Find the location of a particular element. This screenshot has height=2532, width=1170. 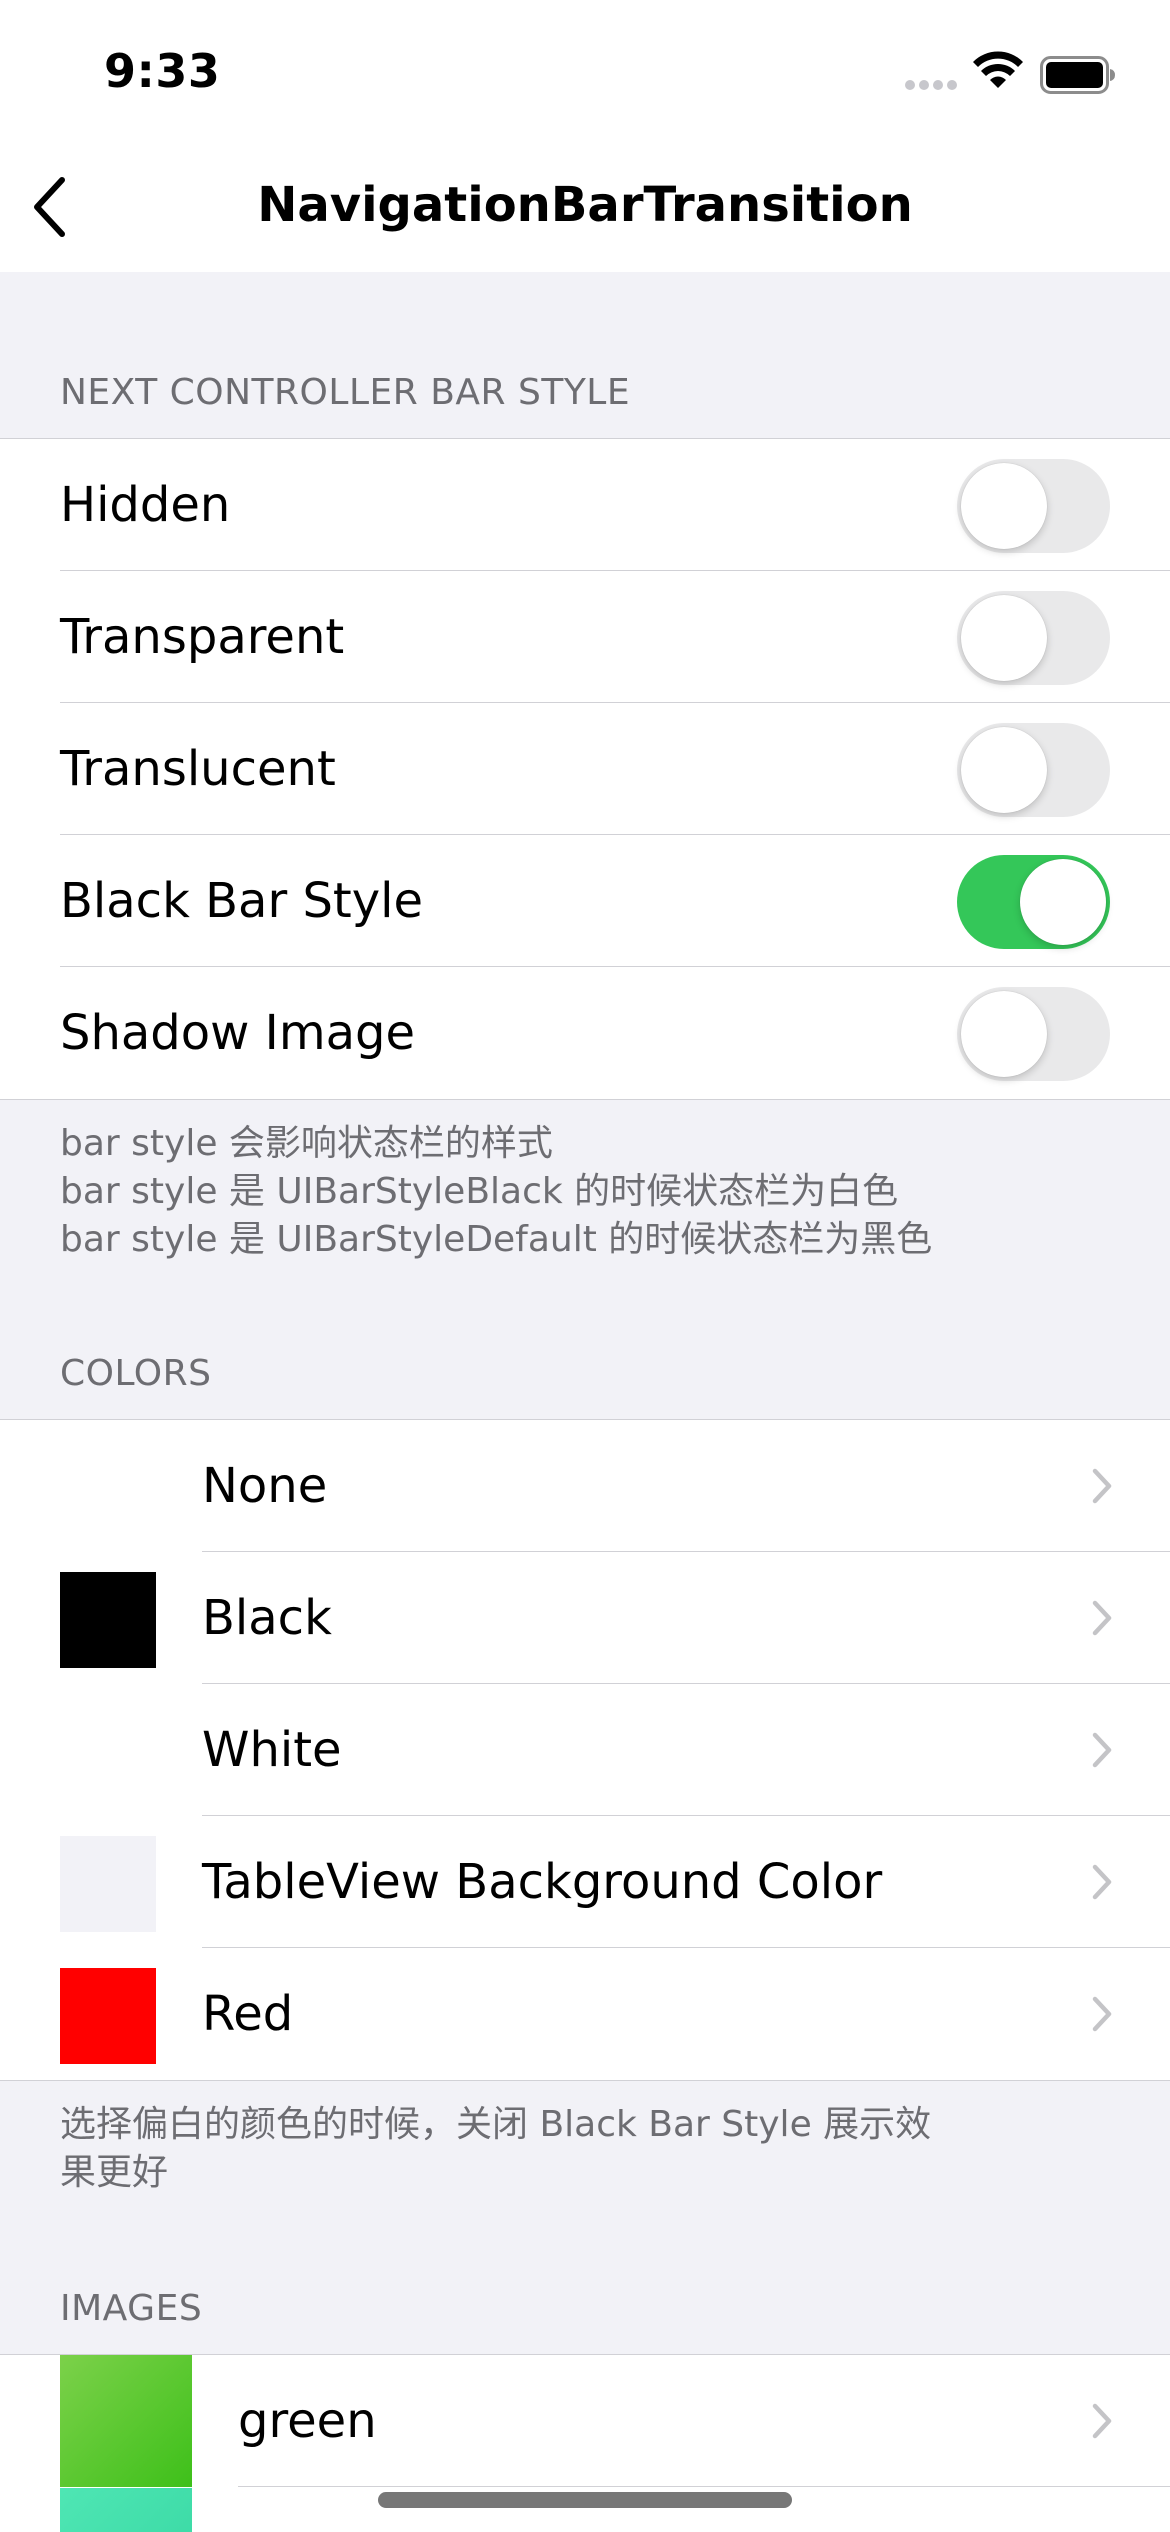

color-row-white: White is located at coordinates (585, 1750).